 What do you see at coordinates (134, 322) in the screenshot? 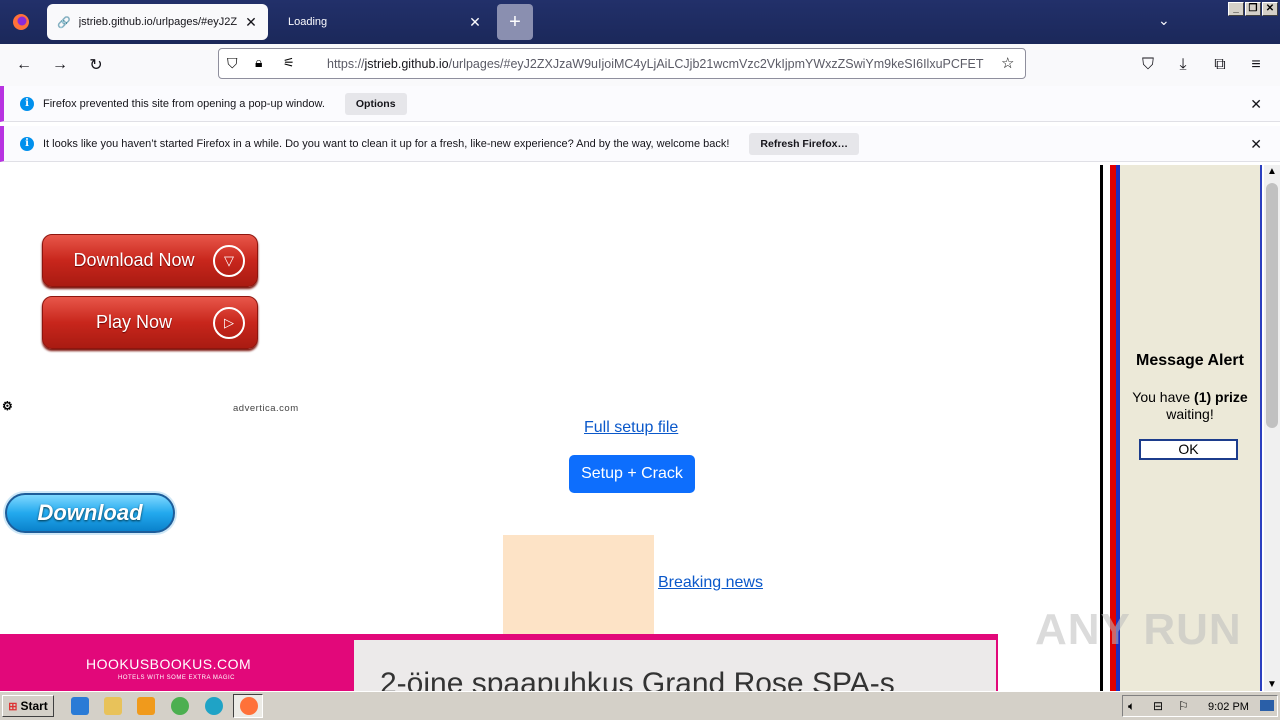
I see `play-now-label: Play Now` at bounding box center [134, 322].